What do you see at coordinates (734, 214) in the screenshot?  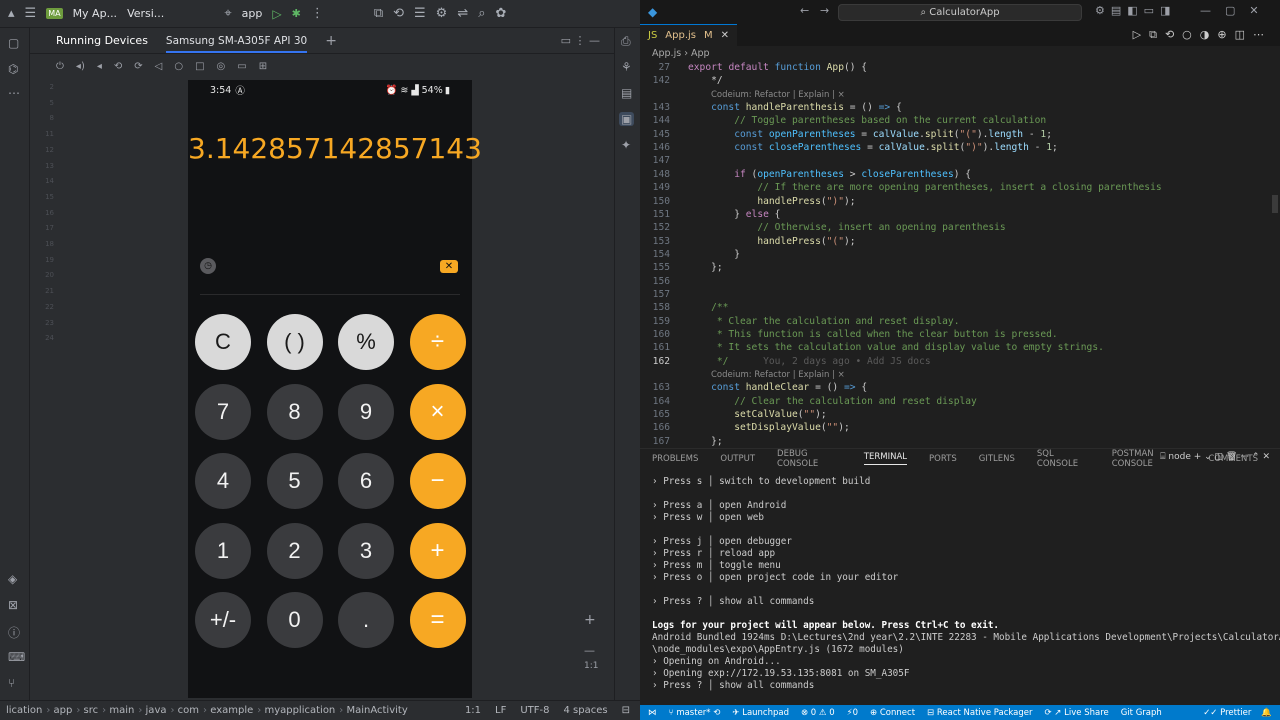 I see `code-line: } else {` at bounding box center [734, 214].